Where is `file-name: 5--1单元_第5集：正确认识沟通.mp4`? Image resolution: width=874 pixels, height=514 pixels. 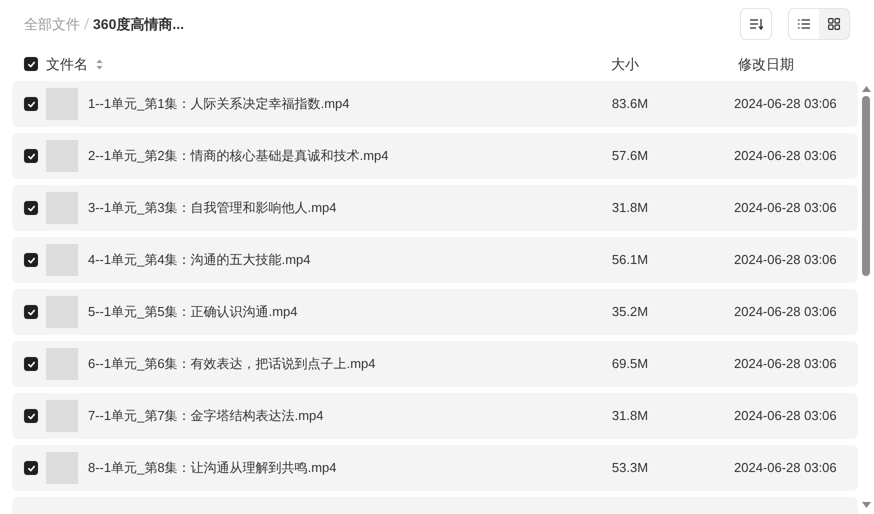 file-name: 5--1单元_第5集：正确认识沟通.mp4 is located at coordinates (339, 312).